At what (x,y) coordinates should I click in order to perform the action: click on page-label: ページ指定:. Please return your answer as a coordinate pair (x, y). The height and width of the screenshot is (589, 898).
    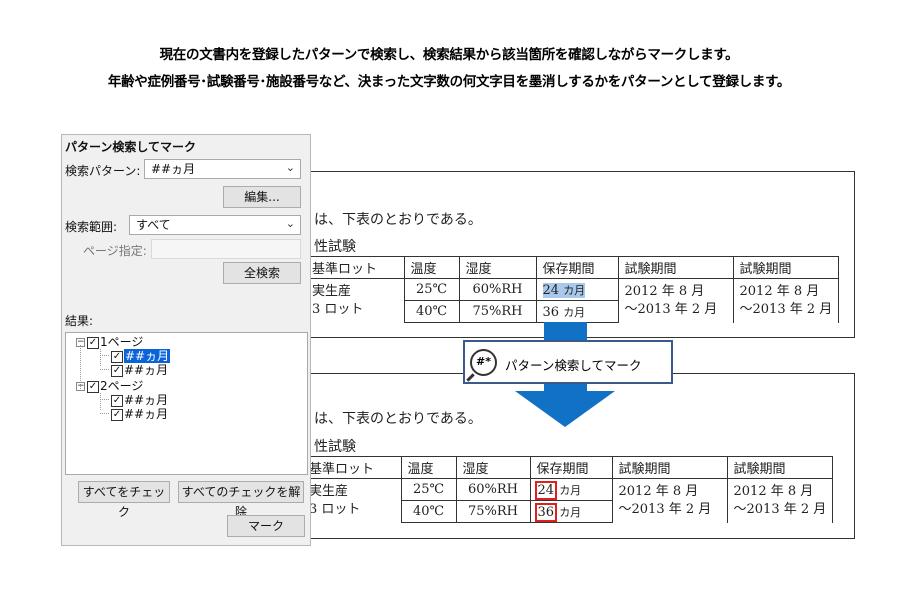
    Looking at the image, I should click on (115, 251).